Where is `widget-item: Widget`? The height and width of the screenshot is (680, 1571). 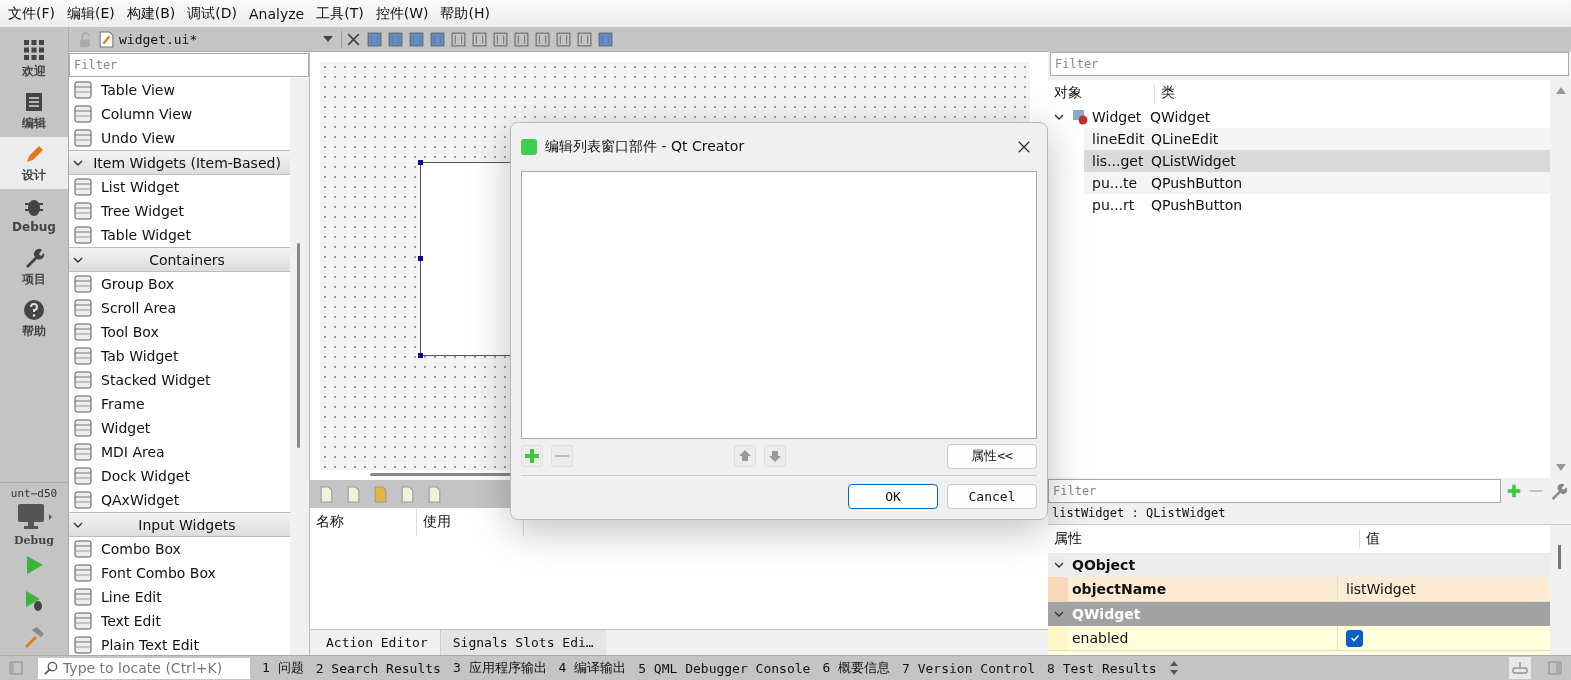 widget-item: Widget is located at coordinates (126, 428).